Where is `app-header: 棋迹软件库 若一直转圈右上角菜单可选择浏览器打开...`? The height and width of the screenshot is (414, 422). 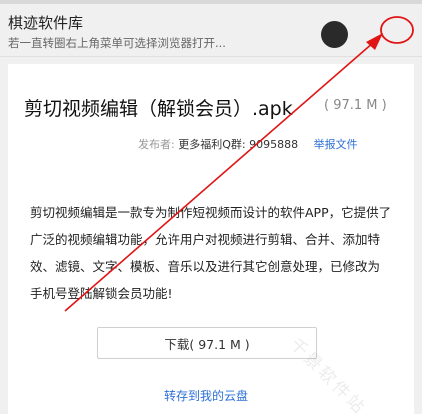
app-header: 棋迹软件库 若一直转圈右上角菜单可选择浏览器打开... is located at coordinates (211, 30).